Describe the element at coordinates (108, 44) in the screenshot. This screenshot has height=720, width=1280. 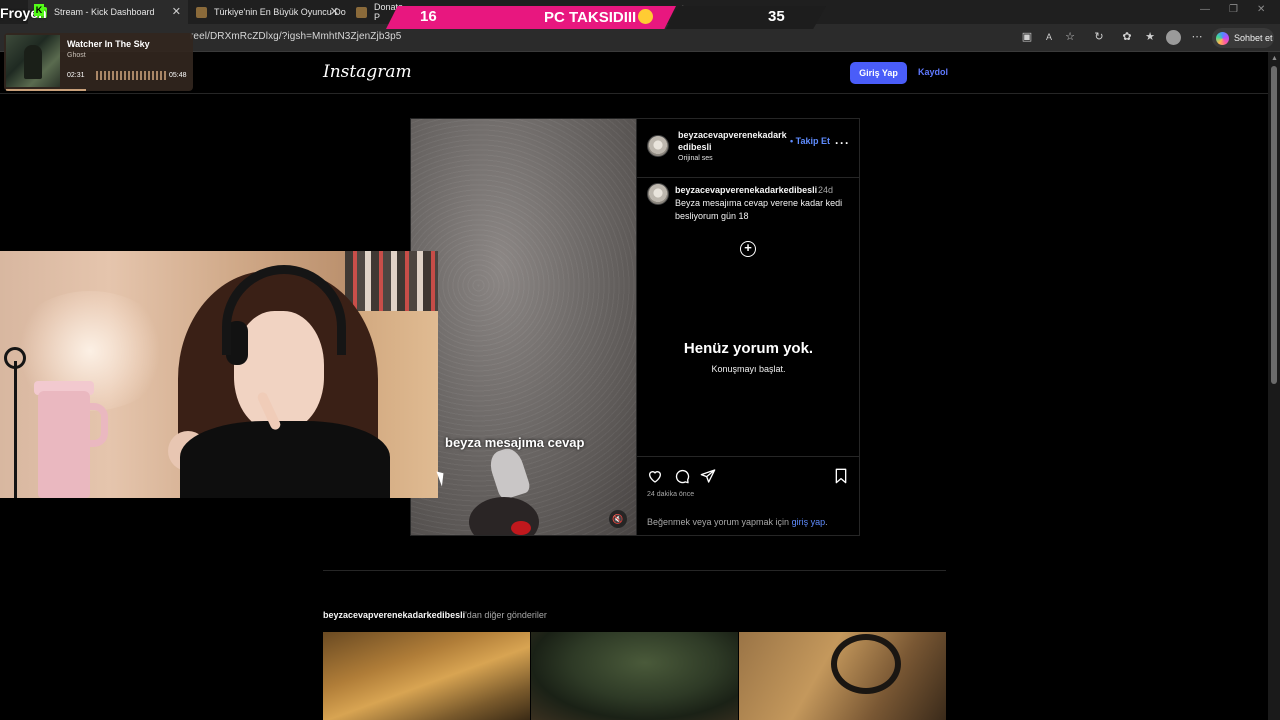
I see `song-title: Watcher In The Sky` at that location.